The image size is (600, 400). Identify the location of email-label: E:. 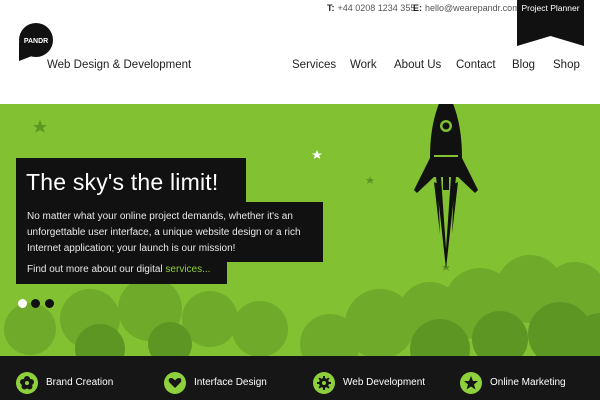
(417, 8).